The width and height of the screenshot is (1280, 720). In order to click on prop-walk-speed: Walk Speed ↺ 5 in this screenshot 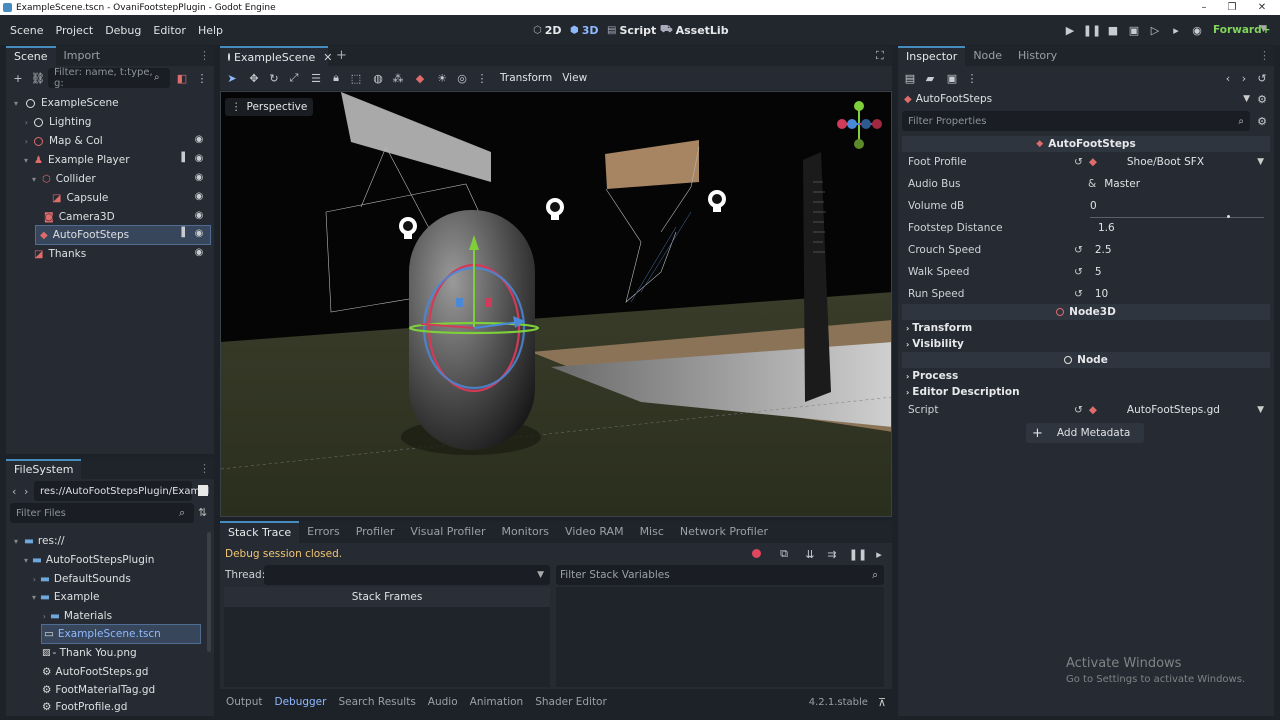, I will do `click(1087, 272)`.